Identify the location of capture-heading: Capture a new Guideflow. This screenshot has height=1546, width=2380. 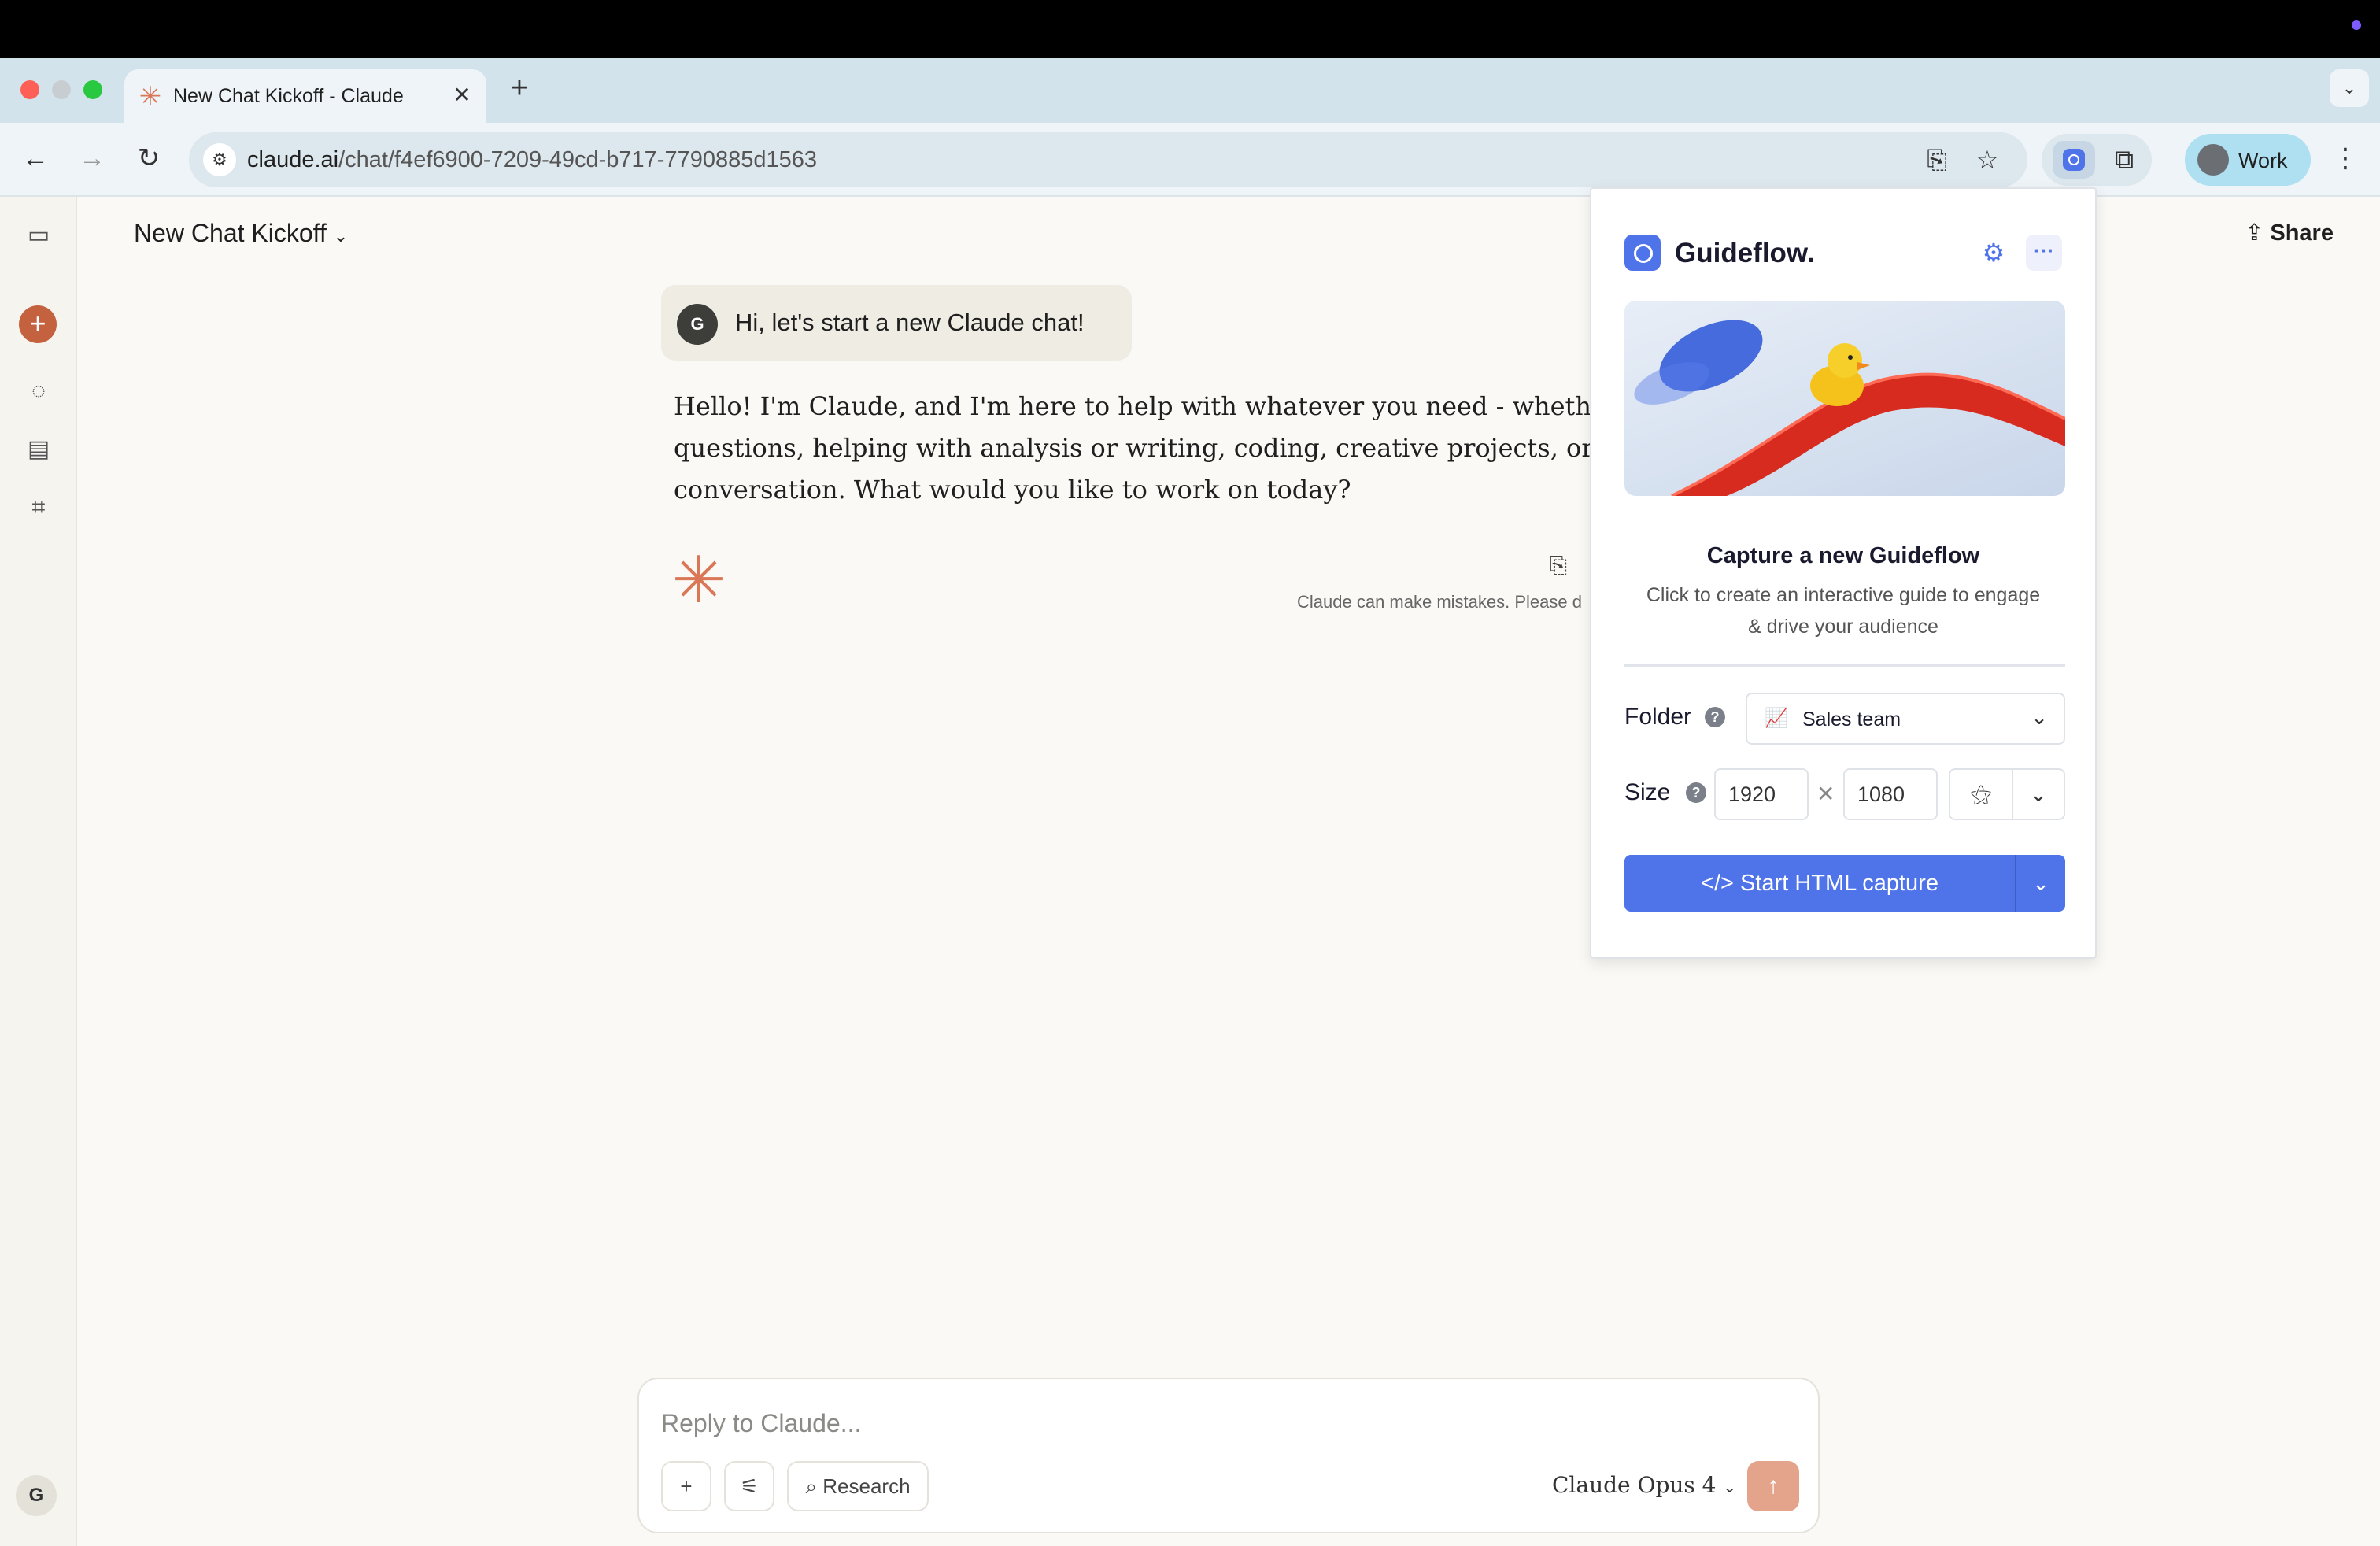
(1843, 555).